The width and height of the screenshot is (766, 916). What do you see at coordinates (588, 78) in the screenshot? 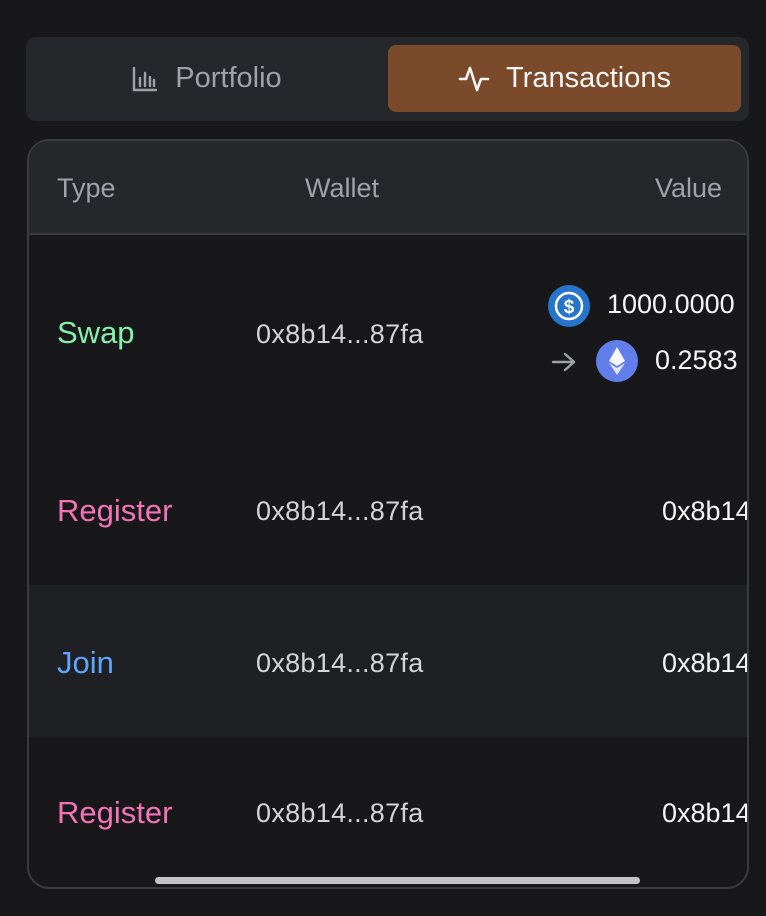
I see `tab-transactions-label: Transactions` at bounding box center [588, 78].